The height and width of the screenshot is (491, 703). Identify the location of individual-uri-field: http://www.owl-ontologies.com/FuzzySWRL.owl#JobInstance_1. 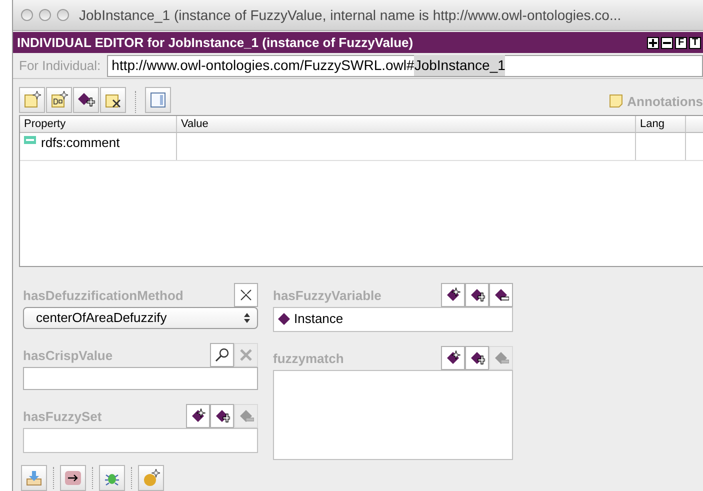
(404, 65).